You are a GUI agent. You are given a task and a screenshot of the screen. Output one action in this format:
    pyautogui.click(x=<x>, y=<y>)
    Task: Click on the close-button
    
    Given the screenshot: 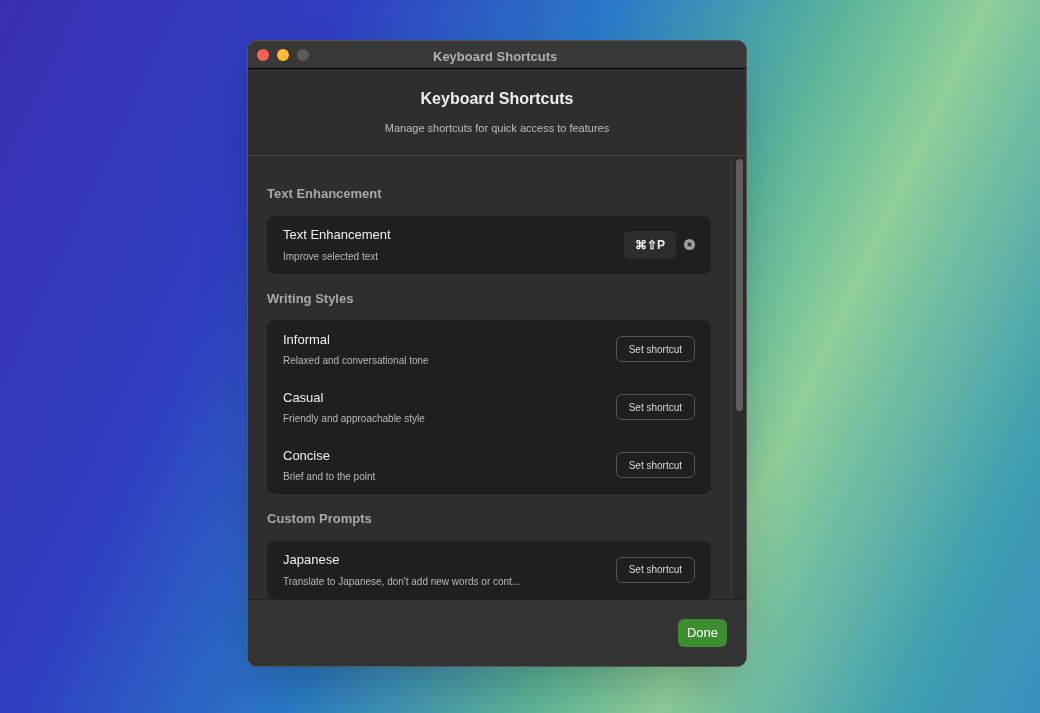 What is the action you would take?
    pyautogui.click(x=263, y=54)
    